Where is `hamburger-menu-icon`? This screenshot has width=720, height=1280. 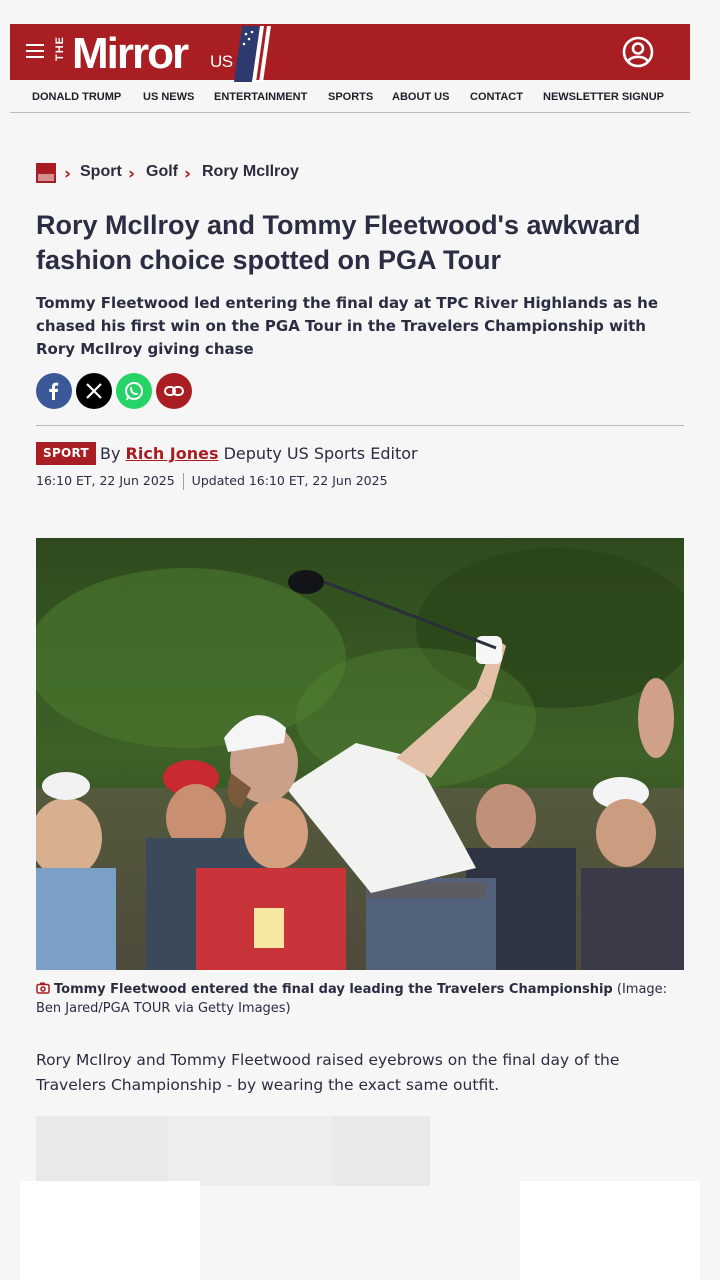 hamburger-menu-icon is located at coordinates (35, 51).